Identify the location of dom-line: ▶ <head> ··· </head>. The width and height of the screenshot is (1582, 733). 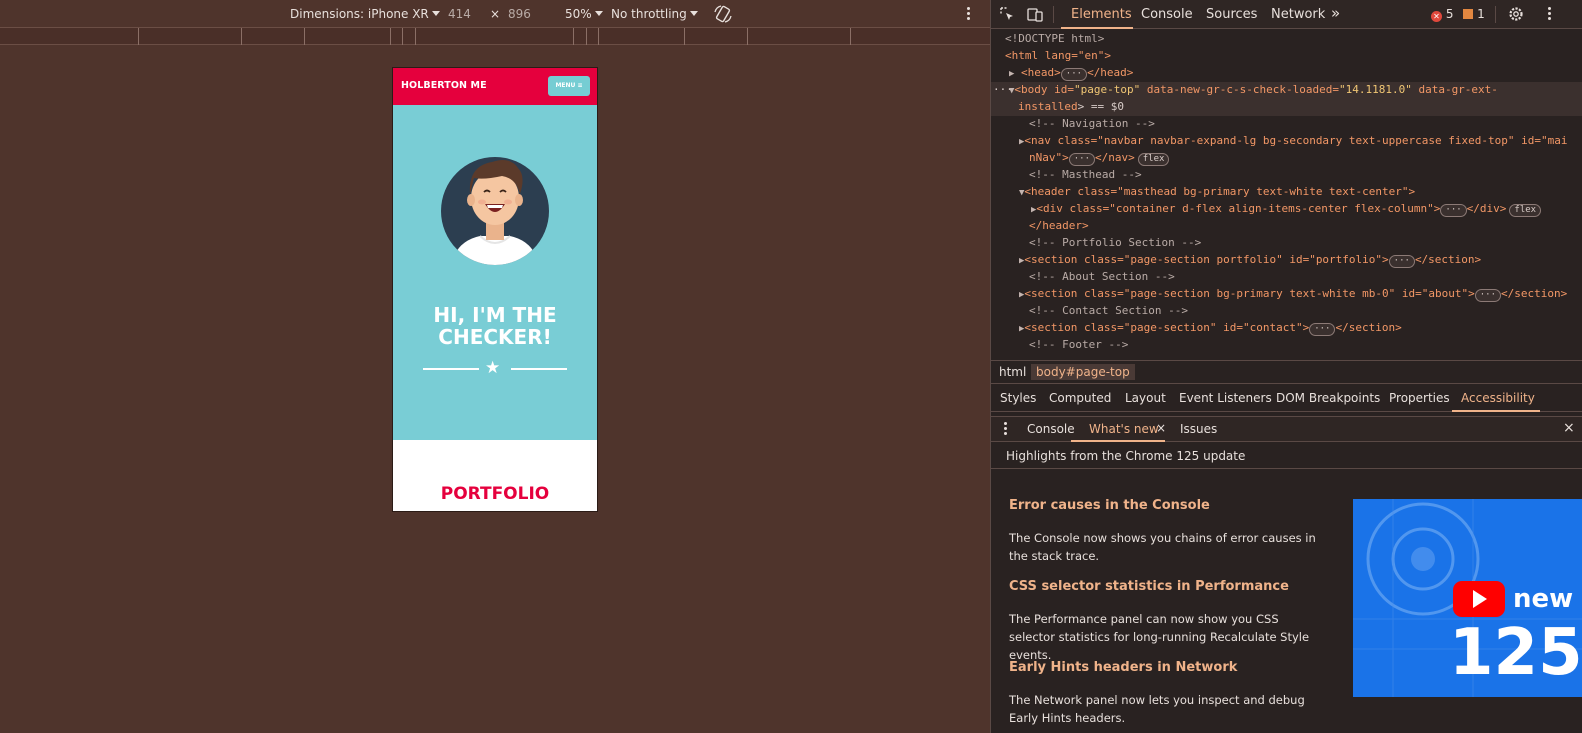
(1071, 73).